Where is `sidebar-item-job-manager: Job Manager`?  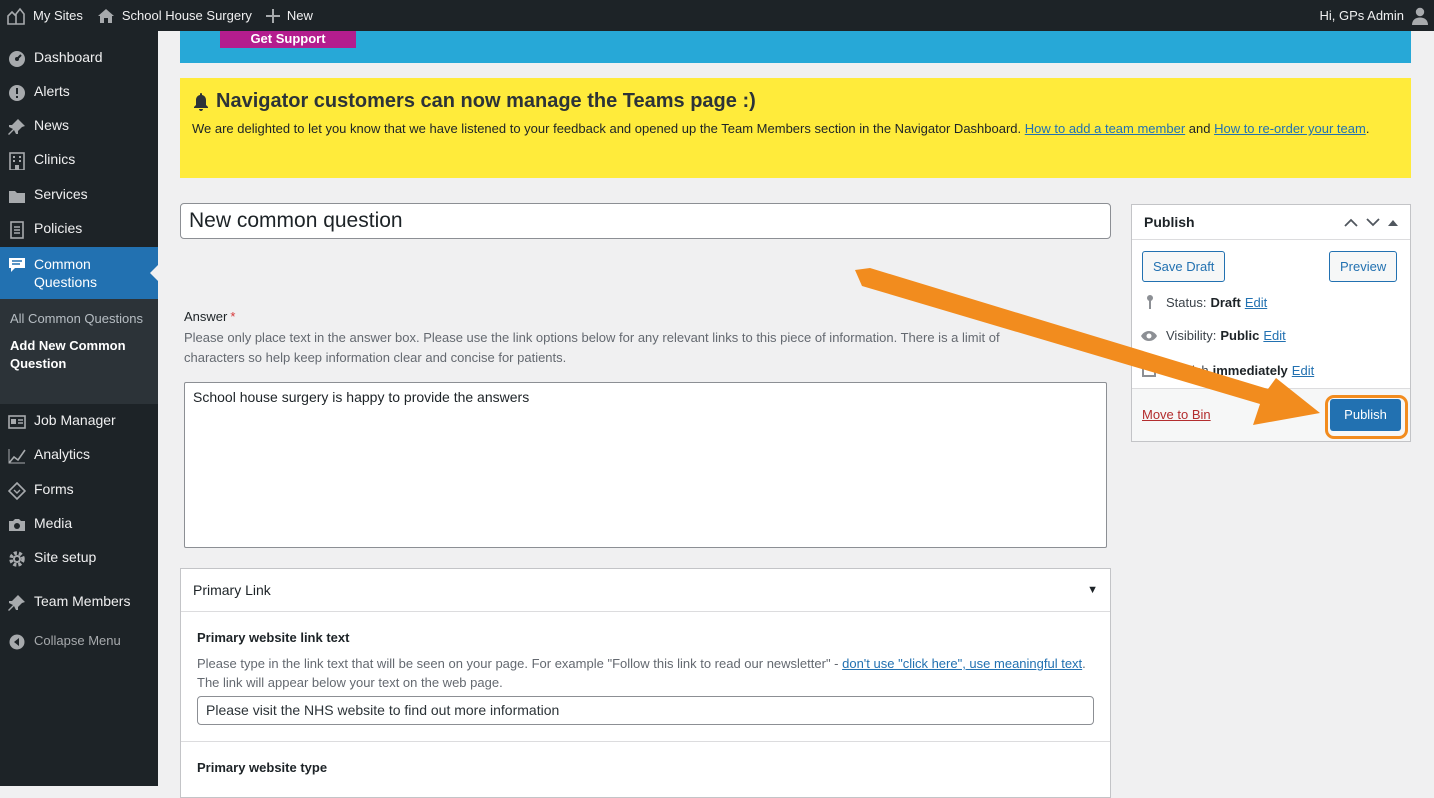 sidebar-item-job-manager: Job Manager is located at coordinates (79, 421).